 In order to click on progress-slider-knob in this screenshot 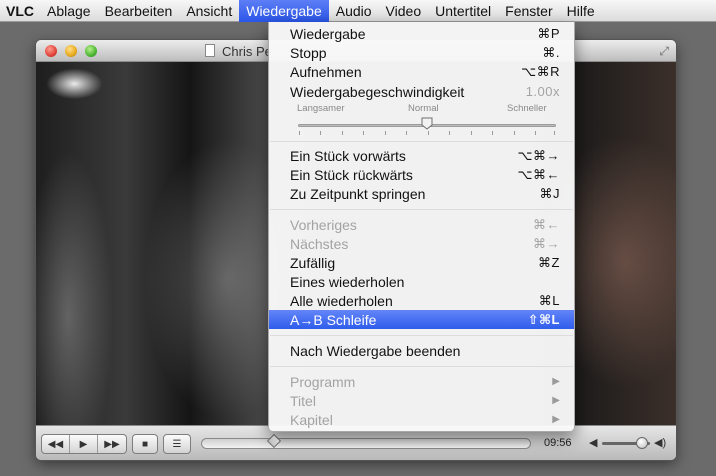, I will do `click(274, 441)`.